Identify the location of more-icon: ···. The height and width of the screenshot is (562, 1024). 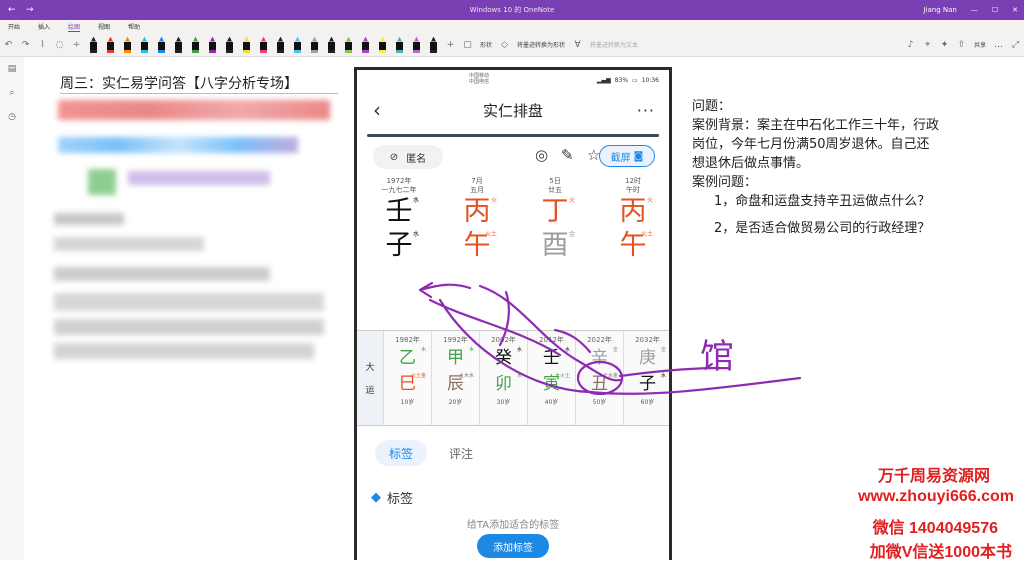
(646, 110).